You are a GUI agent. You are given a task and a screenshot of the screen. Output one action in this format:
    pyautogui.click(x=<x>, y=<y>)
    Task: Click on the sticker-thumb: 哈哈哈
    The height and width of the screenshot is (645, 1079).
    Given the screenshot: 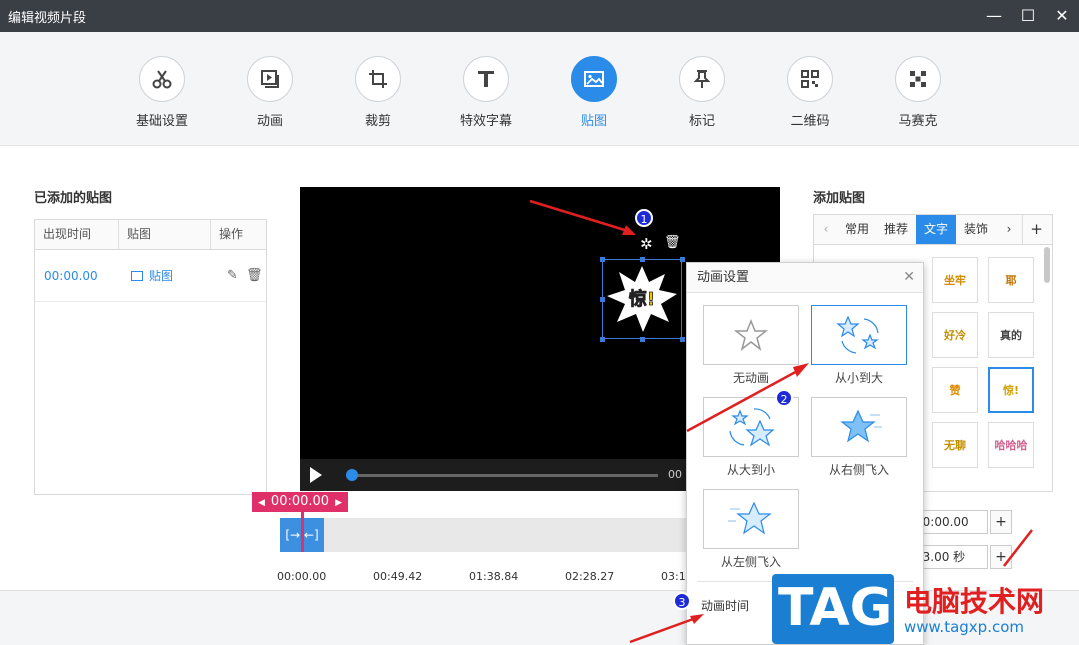 What is the action you would take?
    pyautogui.click(x=1011, y=445)
    